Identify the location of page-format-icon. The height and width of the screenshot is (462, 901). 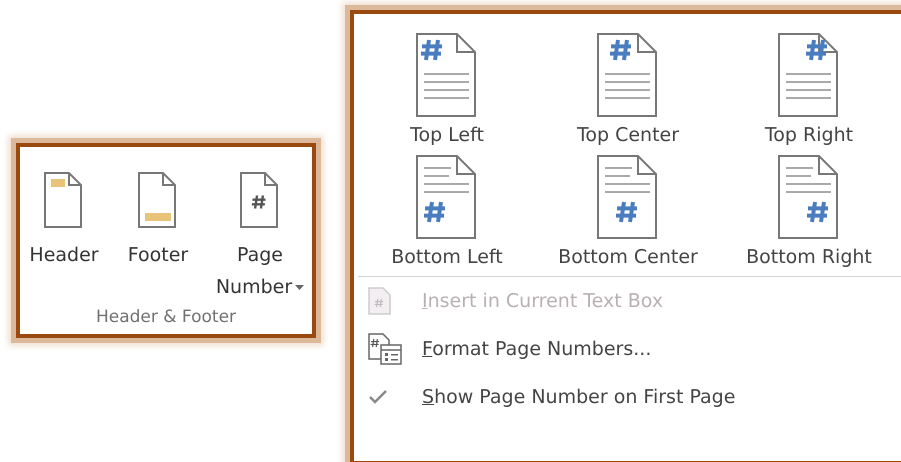
(385, 349).